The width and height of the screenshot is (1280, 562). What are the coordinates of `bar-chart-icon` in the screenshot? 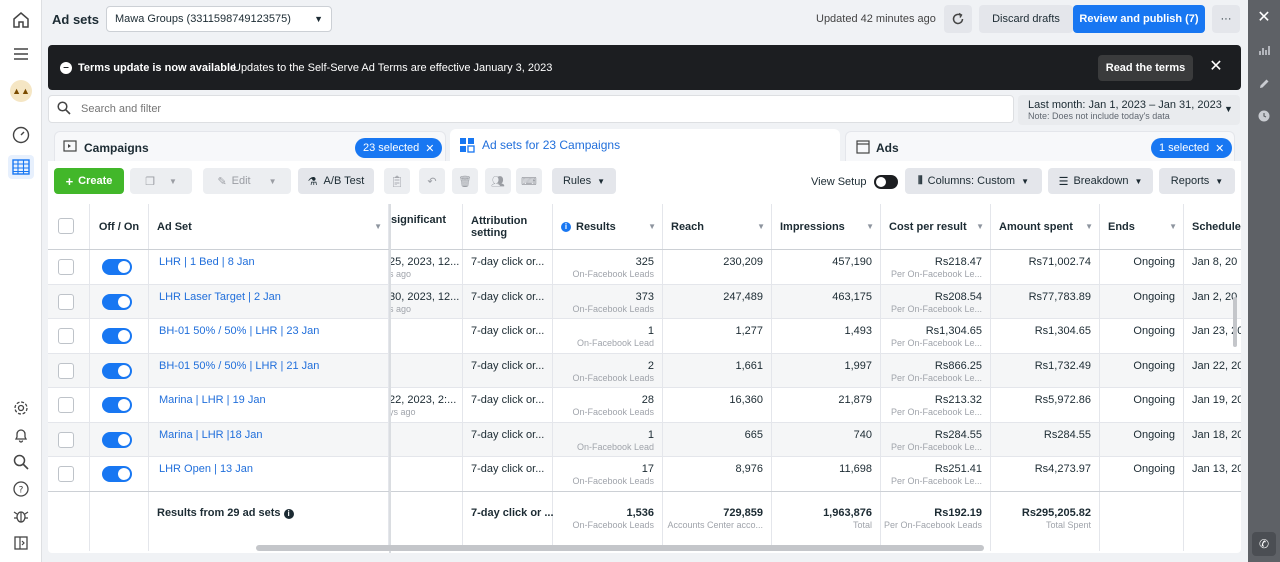 It's located at (1264, 52).